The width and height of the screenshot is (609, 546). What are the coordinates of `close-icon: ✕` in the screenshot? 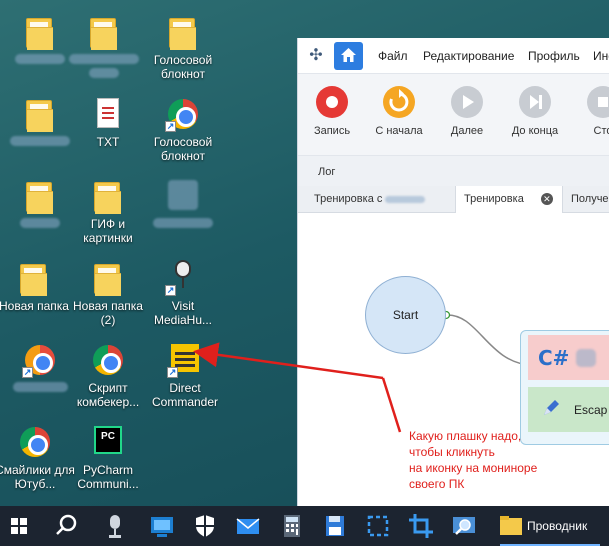 It's located at (546, 199).